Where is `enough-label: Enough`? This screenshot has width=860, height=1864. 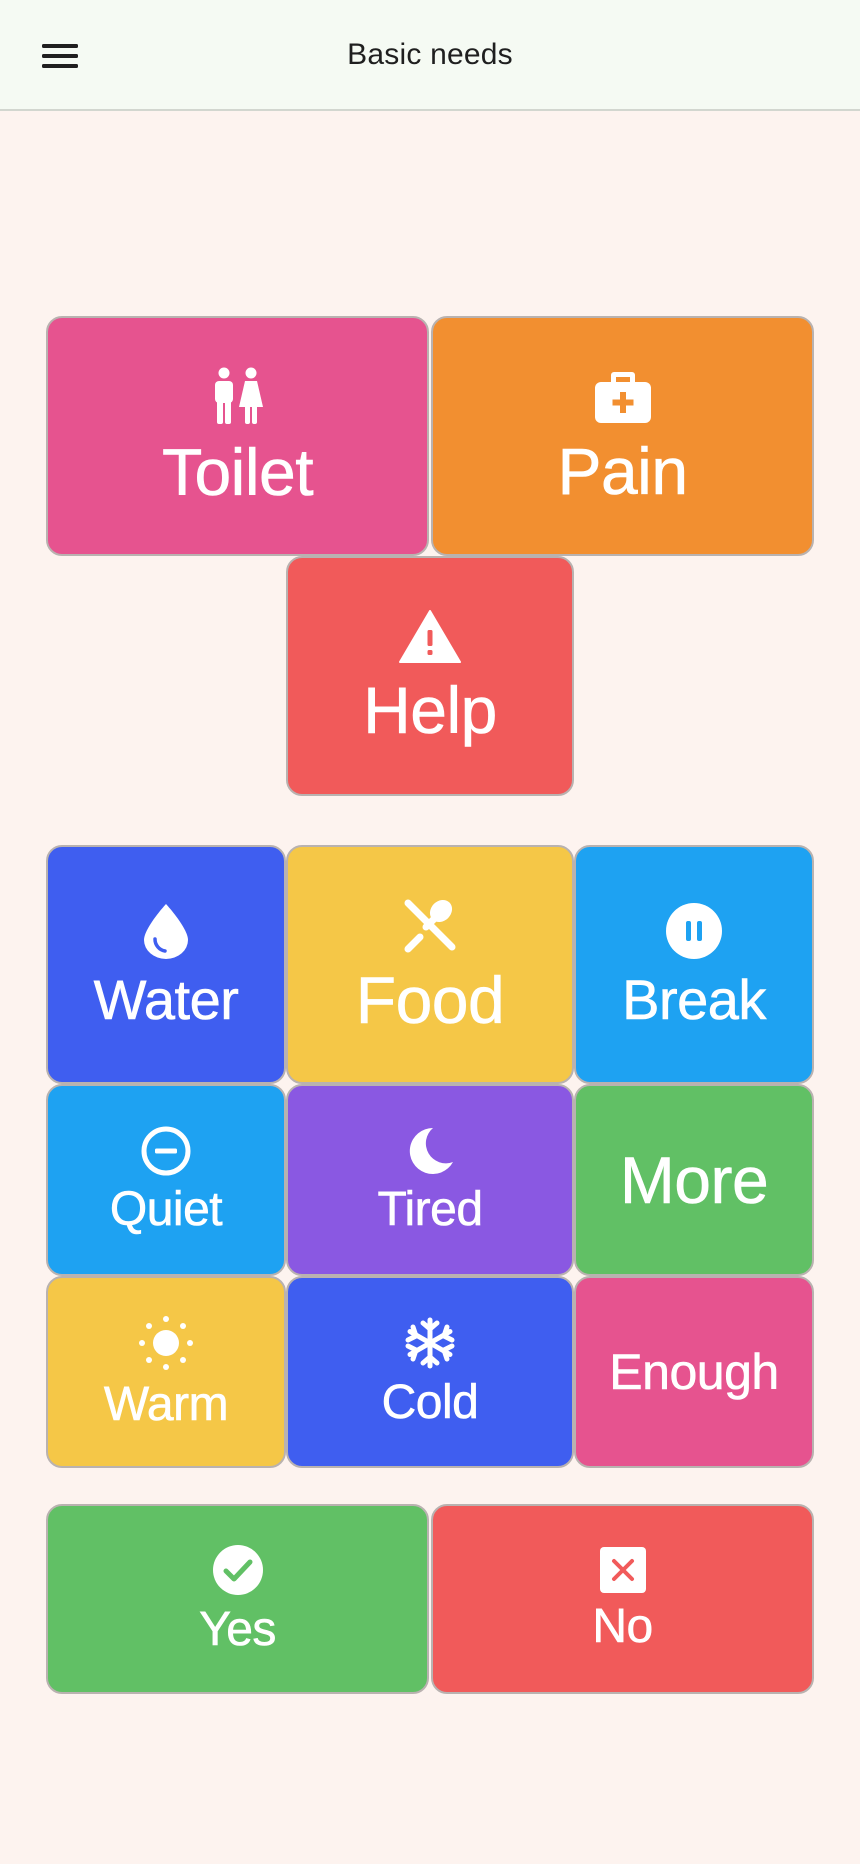 enough-label: Enough is located at coordinates (694, 1372).